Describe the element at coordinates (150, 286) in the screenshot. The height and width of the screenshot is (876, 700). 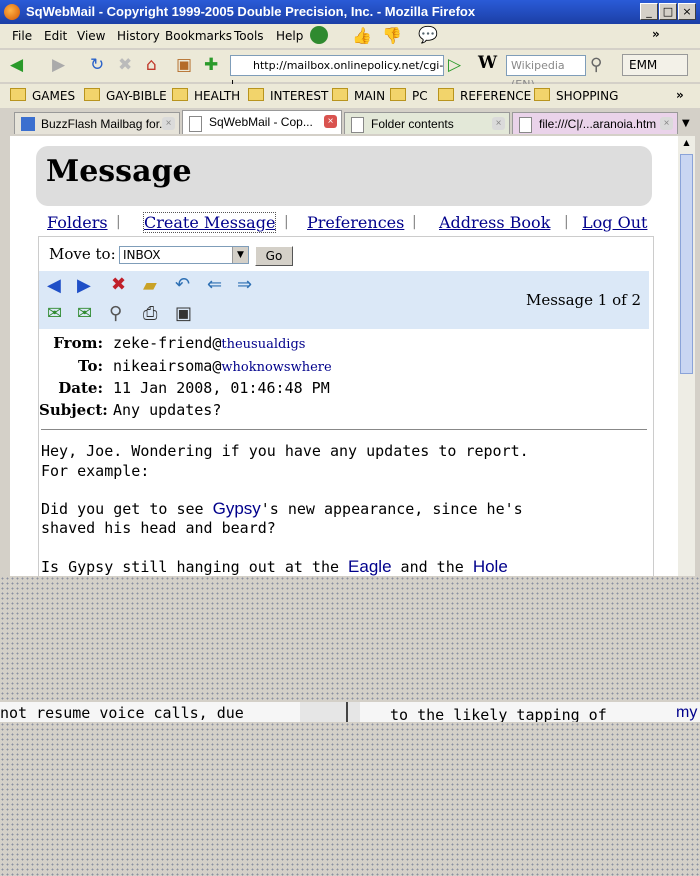
I see `move-folder-icon: ▰` at that location.